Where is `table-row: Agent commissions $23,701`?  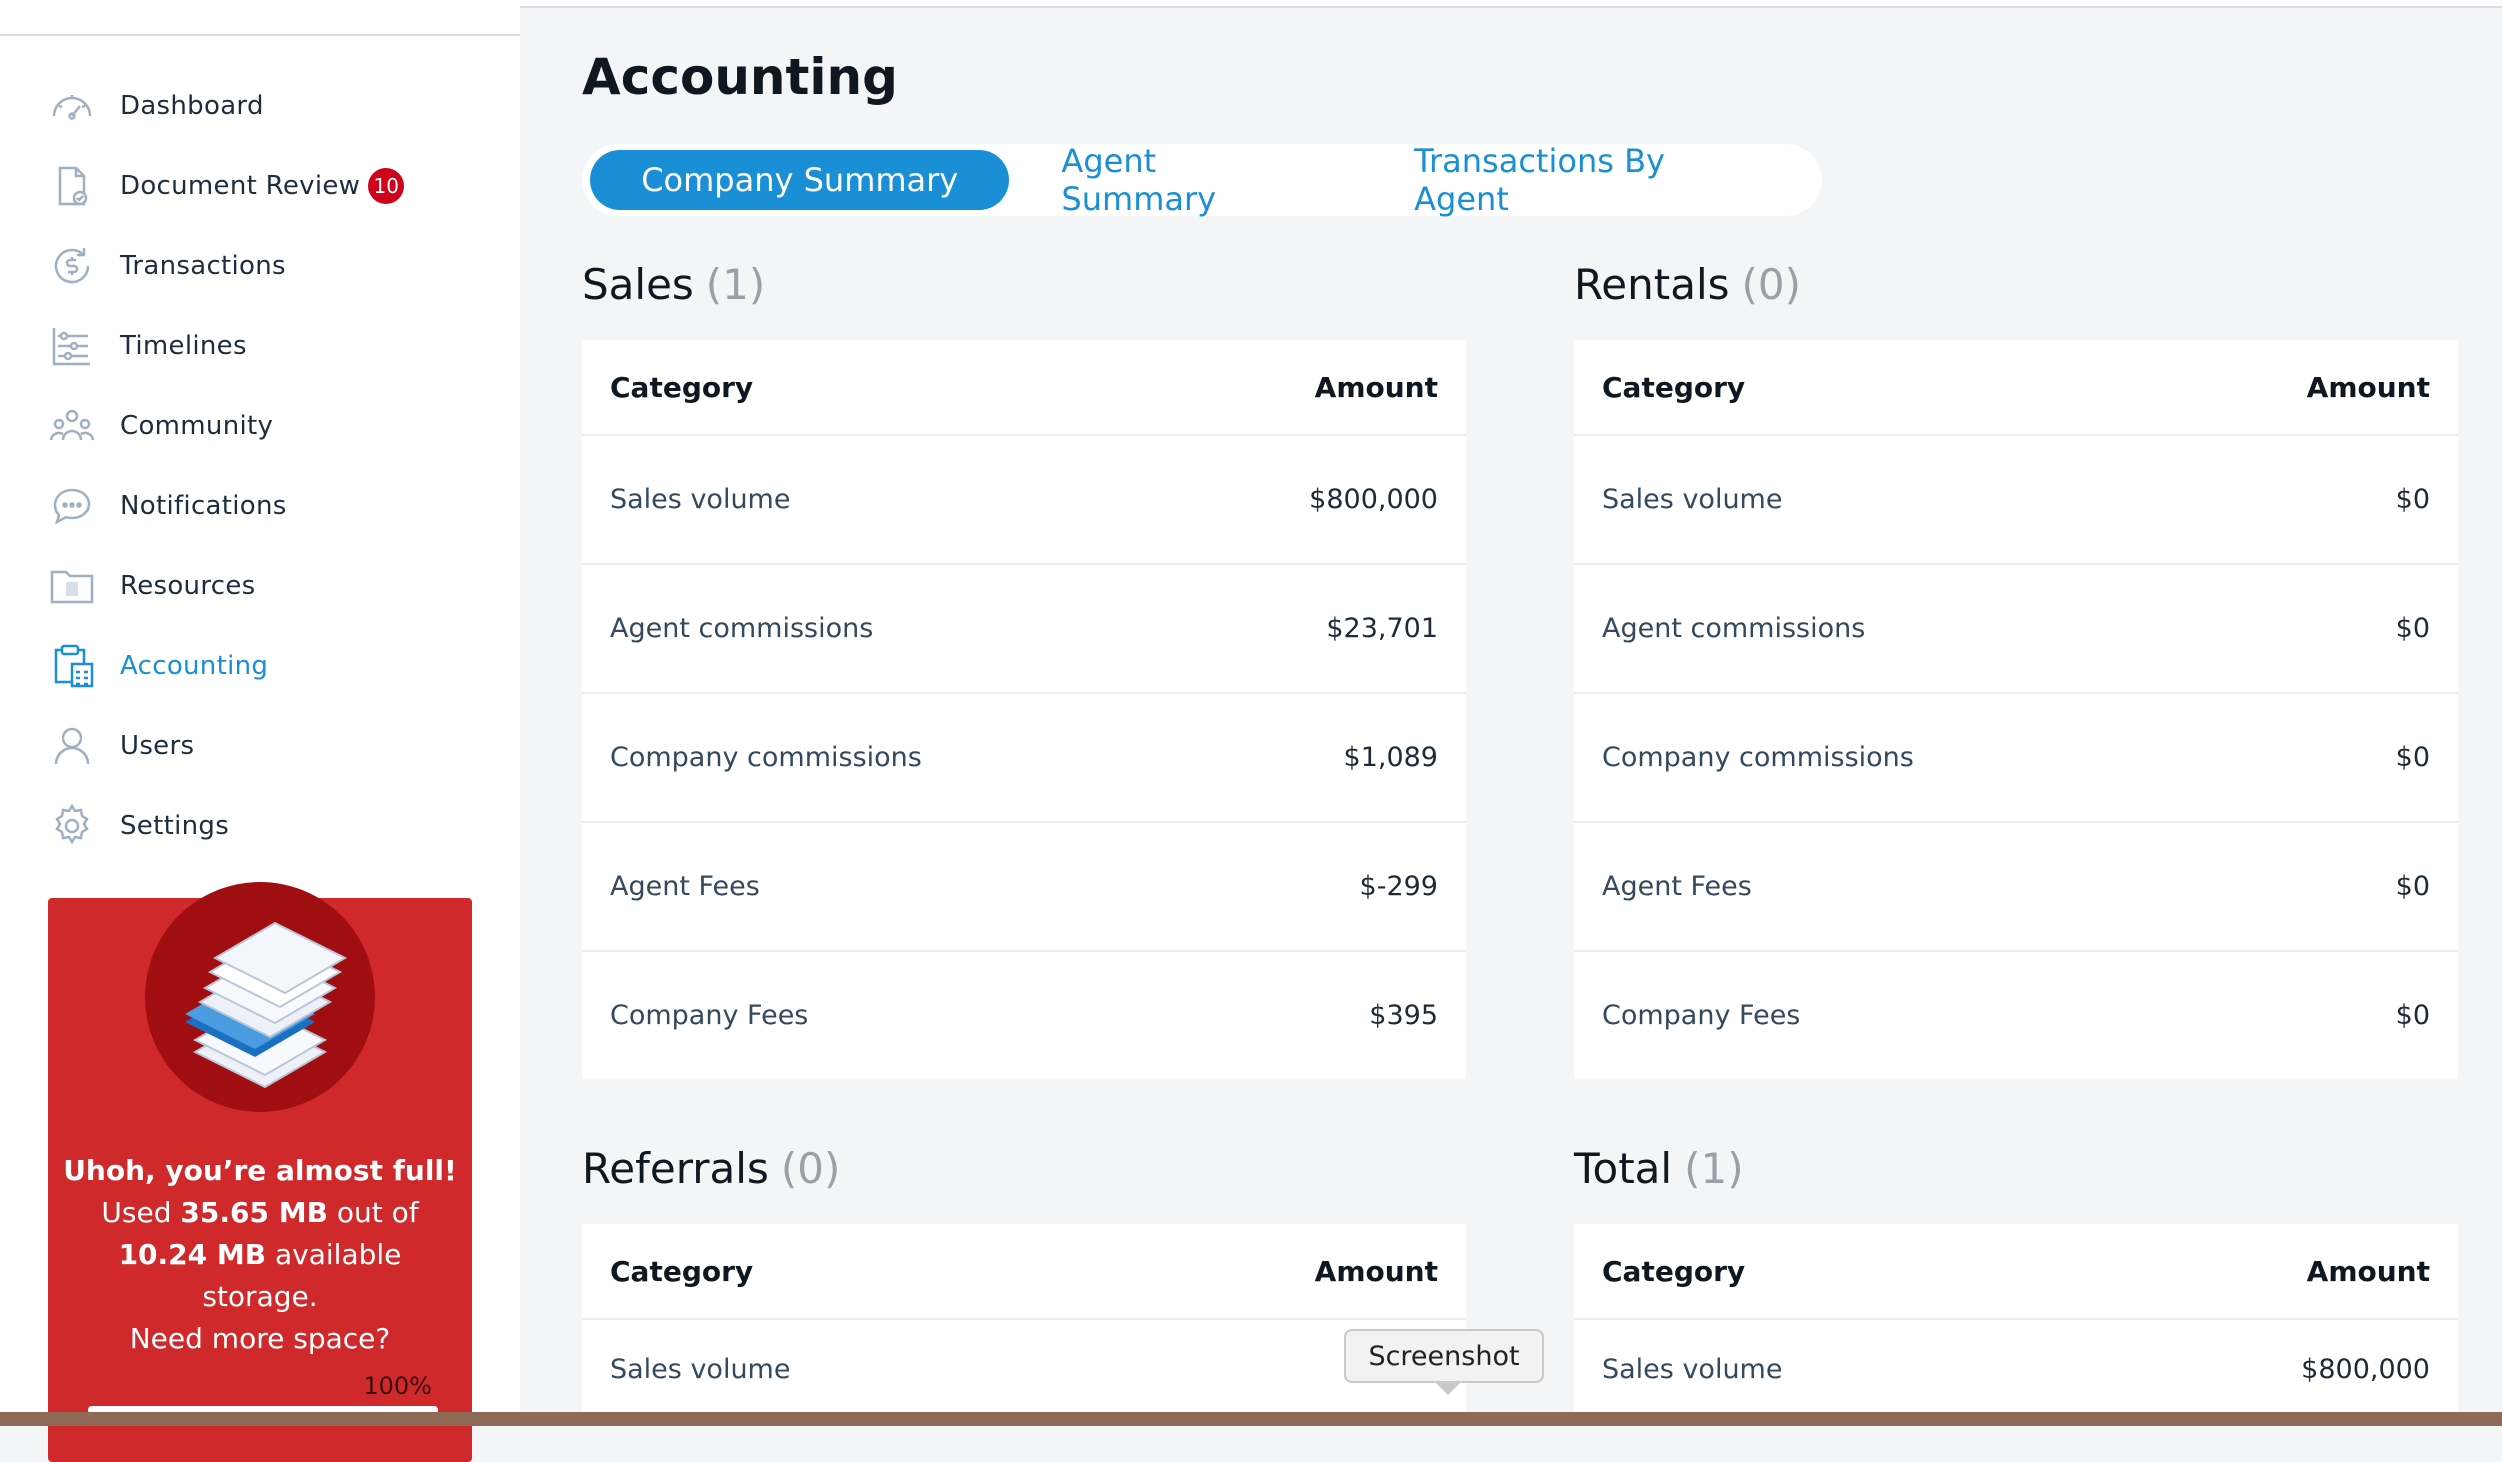
table-row: Agent commissions $23,701 is located at coordinates (1024, 627).